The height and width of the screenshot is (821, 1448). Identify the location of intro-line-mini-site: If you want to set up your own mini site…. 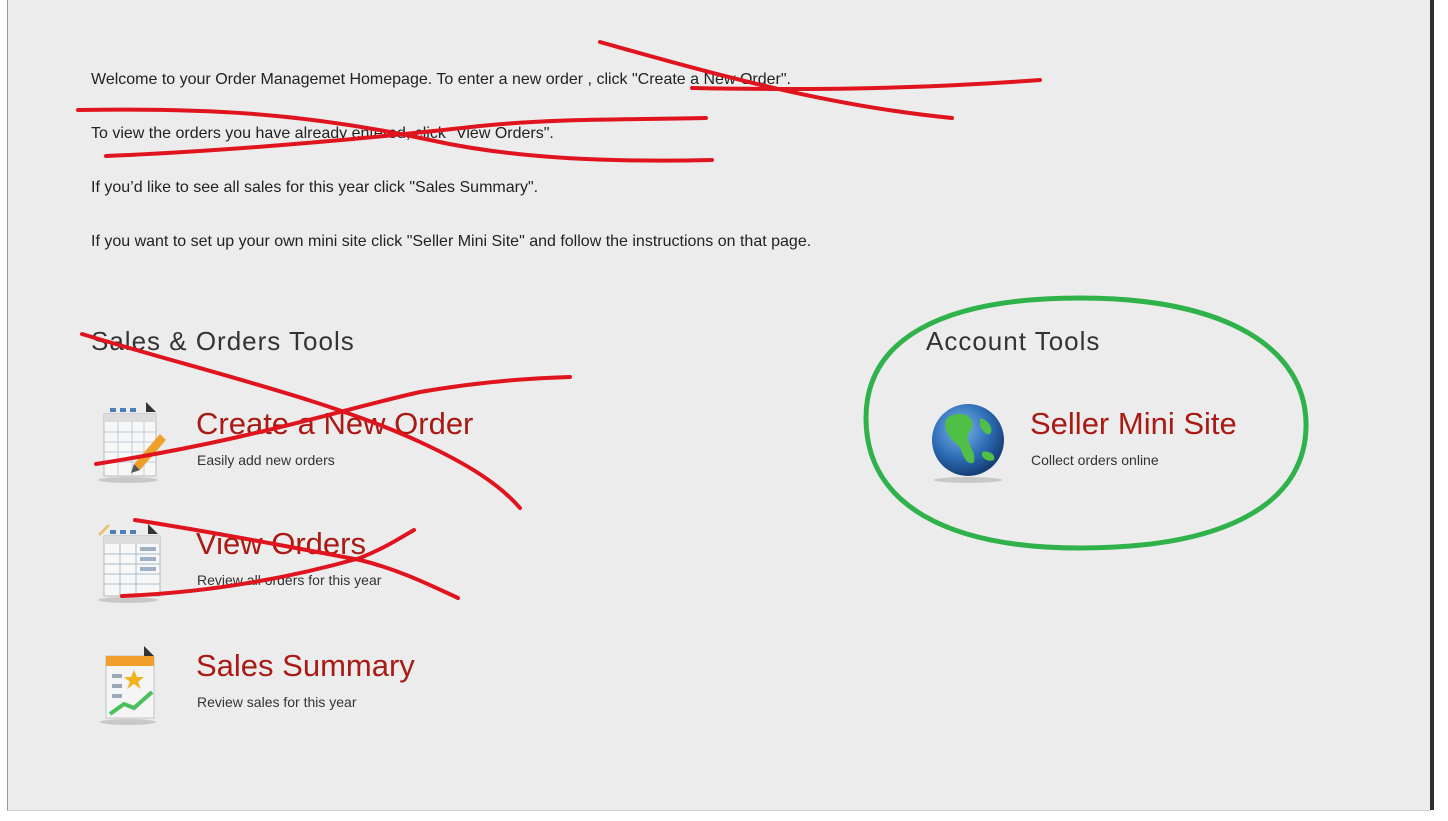
(451, 241).